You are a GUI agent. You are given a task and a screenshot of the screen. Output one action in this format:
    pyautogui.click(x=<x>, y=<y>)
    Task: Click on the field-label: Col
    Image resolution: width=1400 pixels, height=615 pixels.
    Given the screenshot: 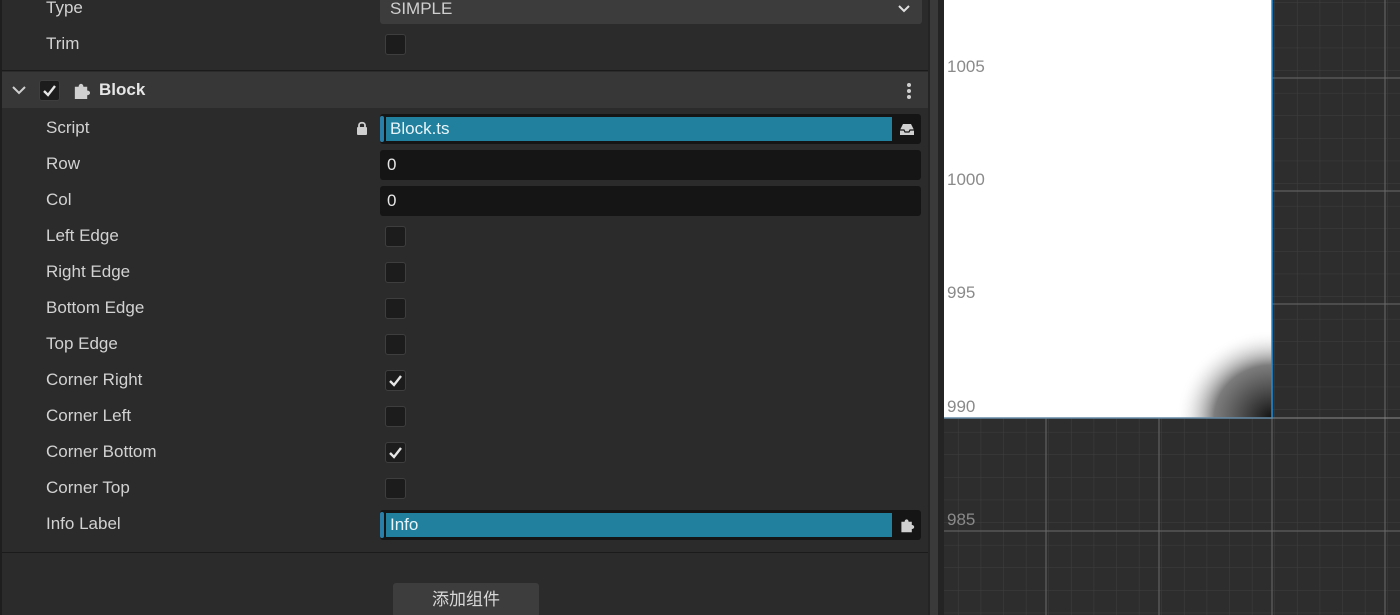 What is the action you would take?
    pyautogui.click(x=59, y=199)
    